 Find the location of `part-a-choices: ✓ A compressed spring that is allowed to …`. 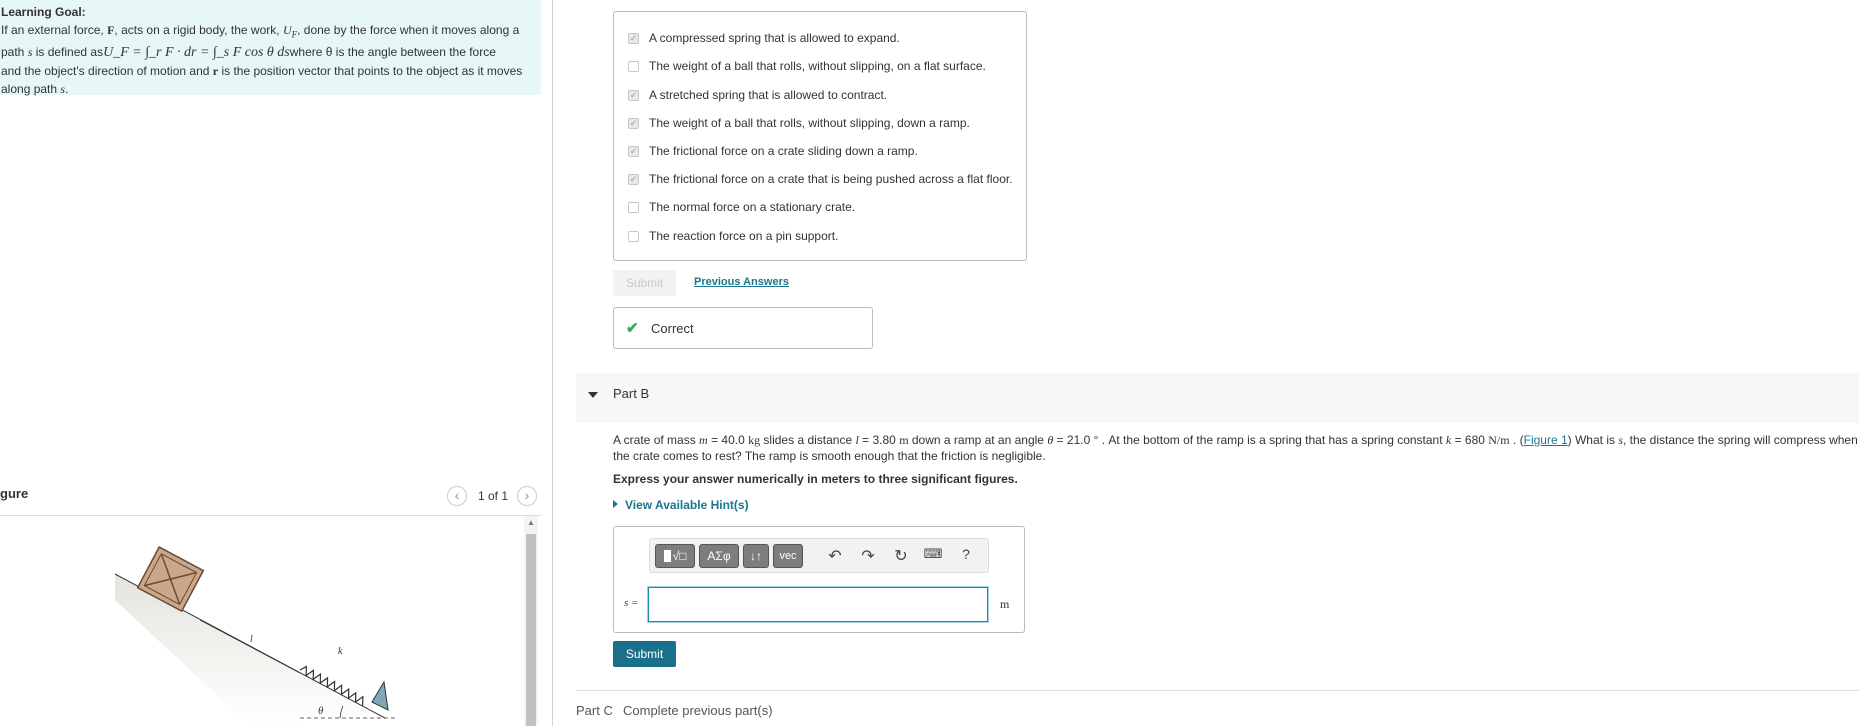

part-a-choices: ✓ A compressed spring that is allowed to … is located at coordinates (820, 136).